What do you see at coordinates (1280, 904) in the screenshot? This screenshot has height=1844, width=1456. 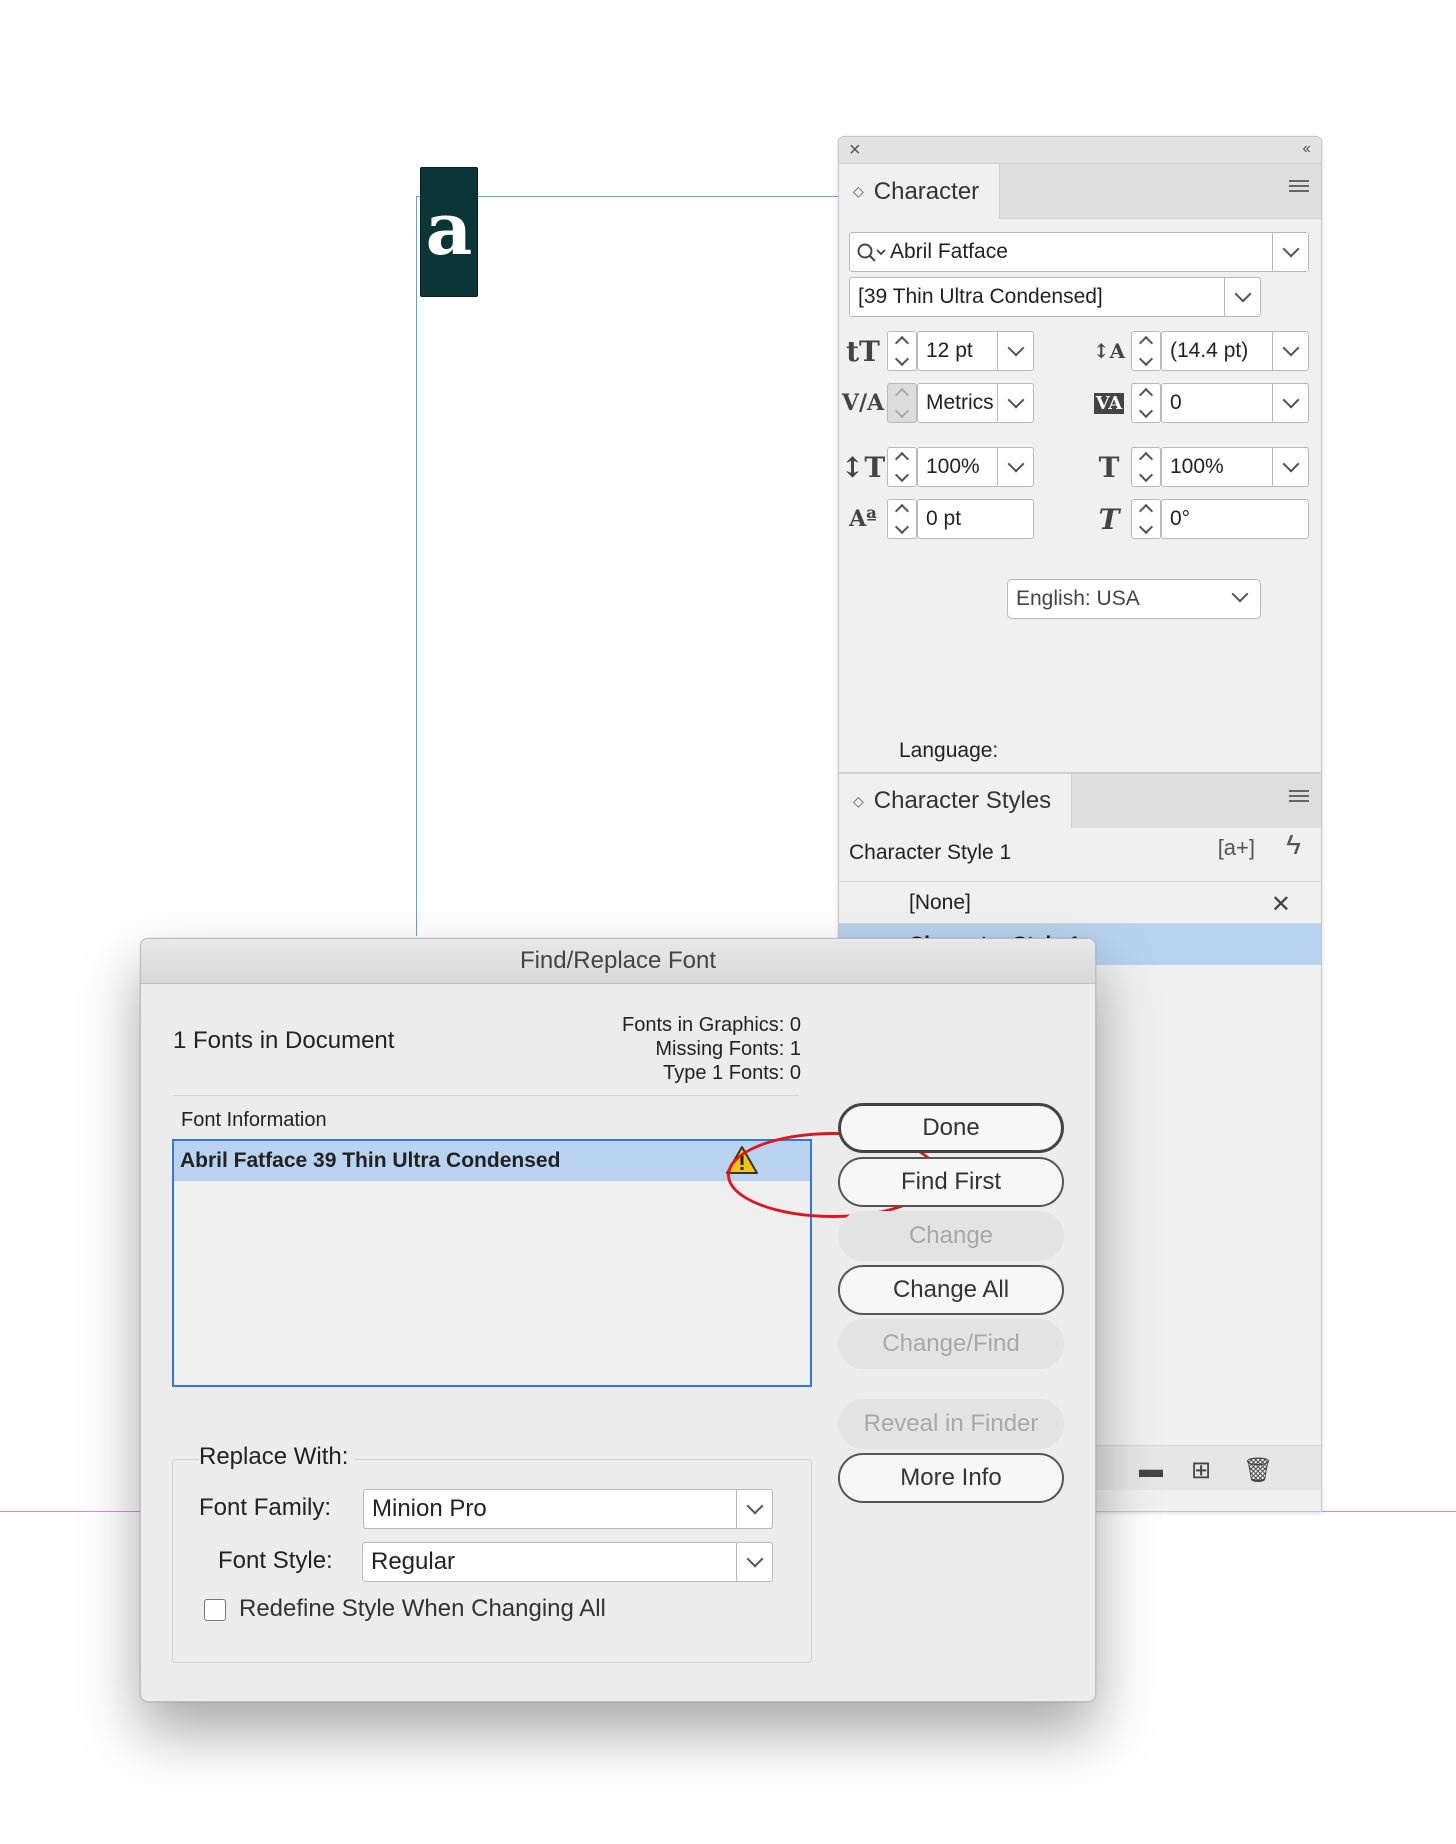 I see `clear-overrides-icon: ✕` at bounding box center [1280, 904].